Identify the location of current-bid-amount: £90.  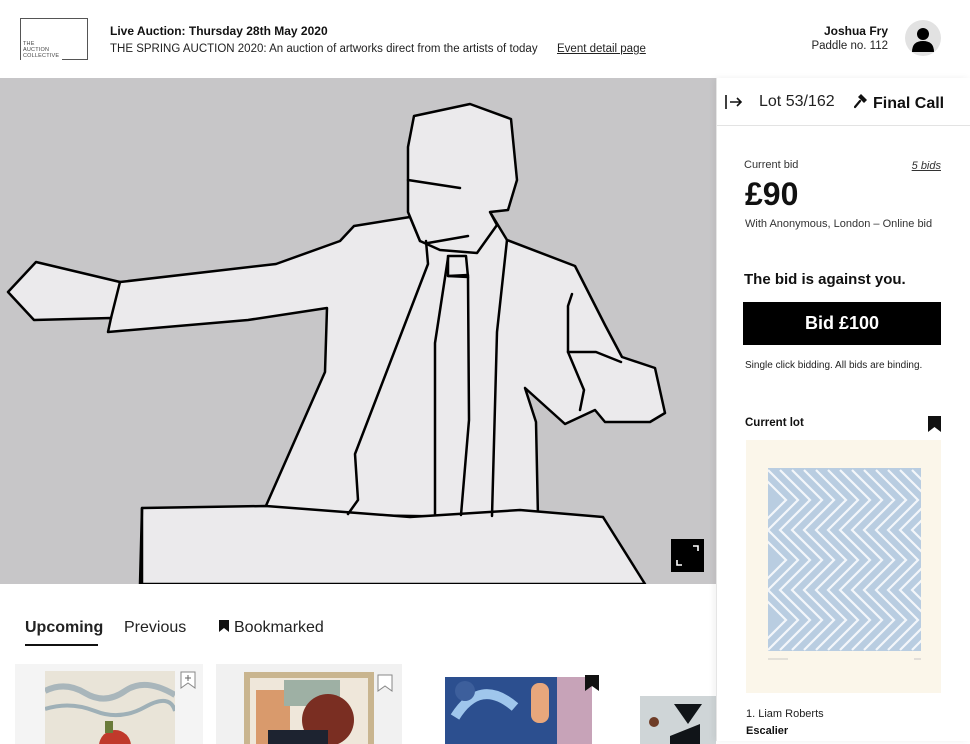
(772, 194).